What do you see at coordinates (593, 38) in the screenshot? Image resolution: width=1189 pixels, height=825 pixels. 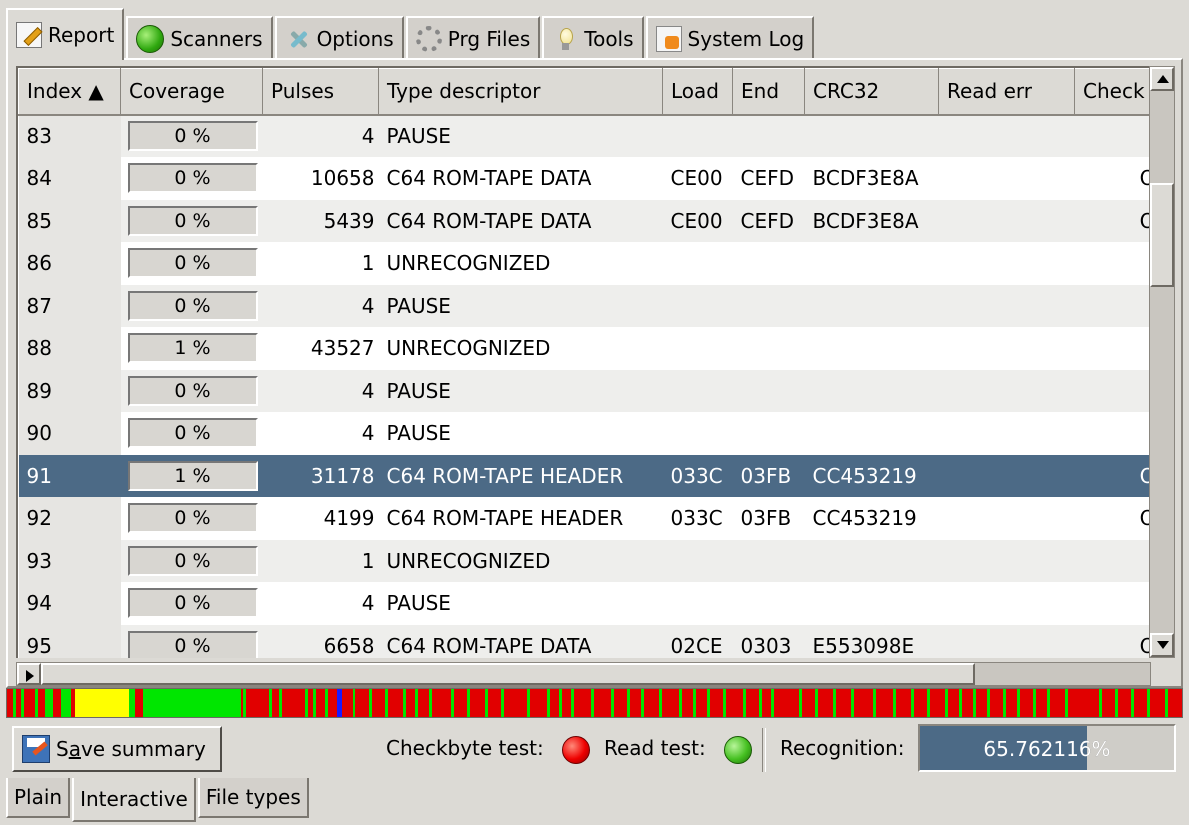 I see `tab-tools: Tools` at bounding box center [593, 38].